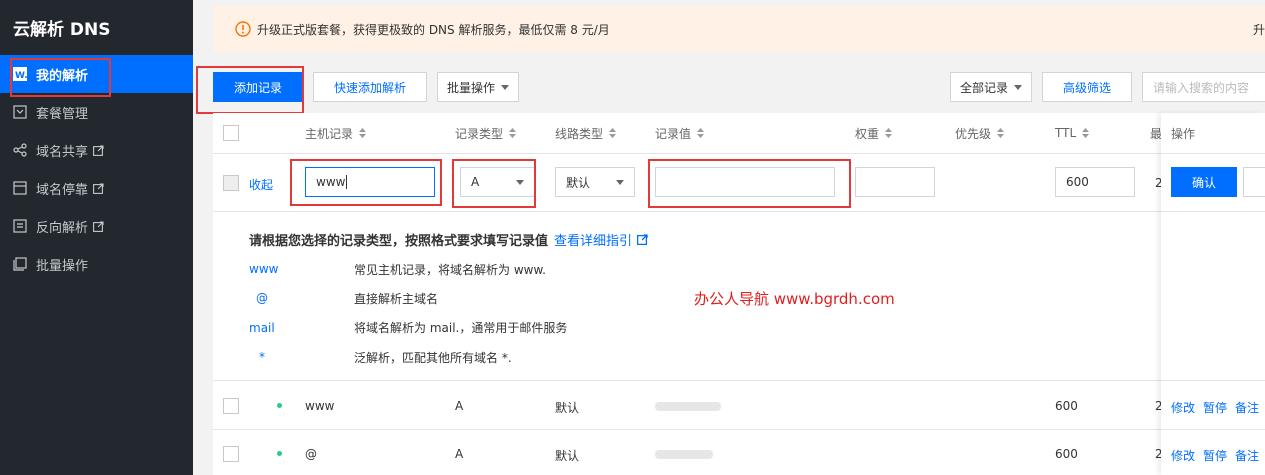 The height and width of the screenshot is (475, 1265). Describe the element at coordinates (264, 269) in the screenshot. I see `guide-key: www` at that location.